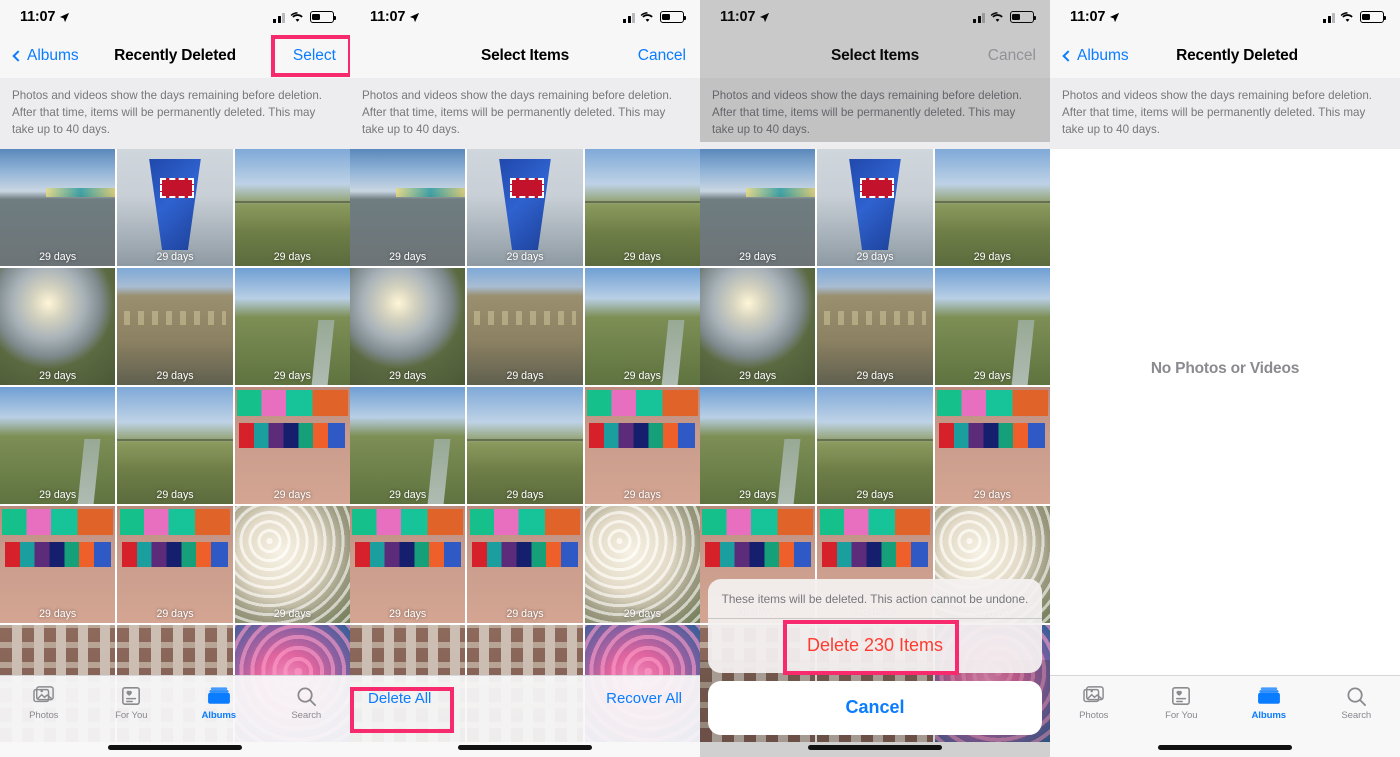 Image resolution: width=1400 pixels, height=757 pixels. Describe the element at coordinates (644, 698) in the screenshot. I see `recover-all-button: Recover All` at that location.